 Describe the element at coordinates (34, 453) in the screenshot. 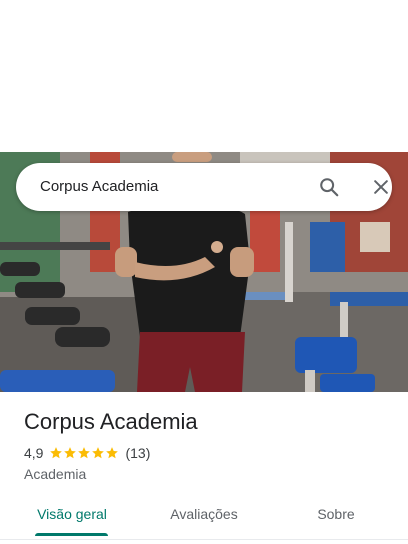

I see `rating-value: 4,9` at that location.